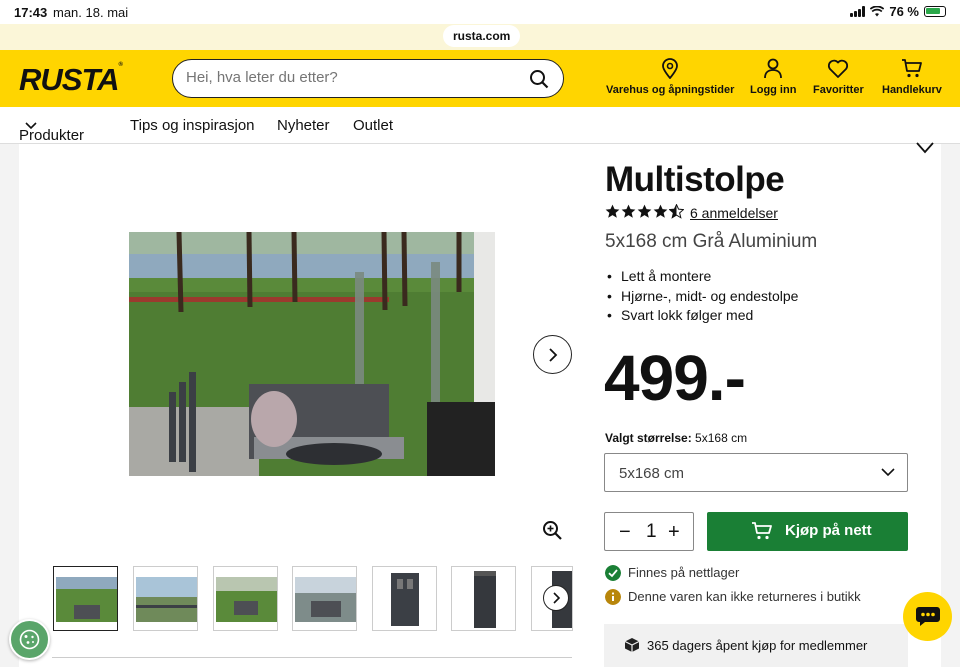  What do you see at coordinates (312, 354) in the screenshot?
I see `product-main-image` at bounding box center [312, 354].